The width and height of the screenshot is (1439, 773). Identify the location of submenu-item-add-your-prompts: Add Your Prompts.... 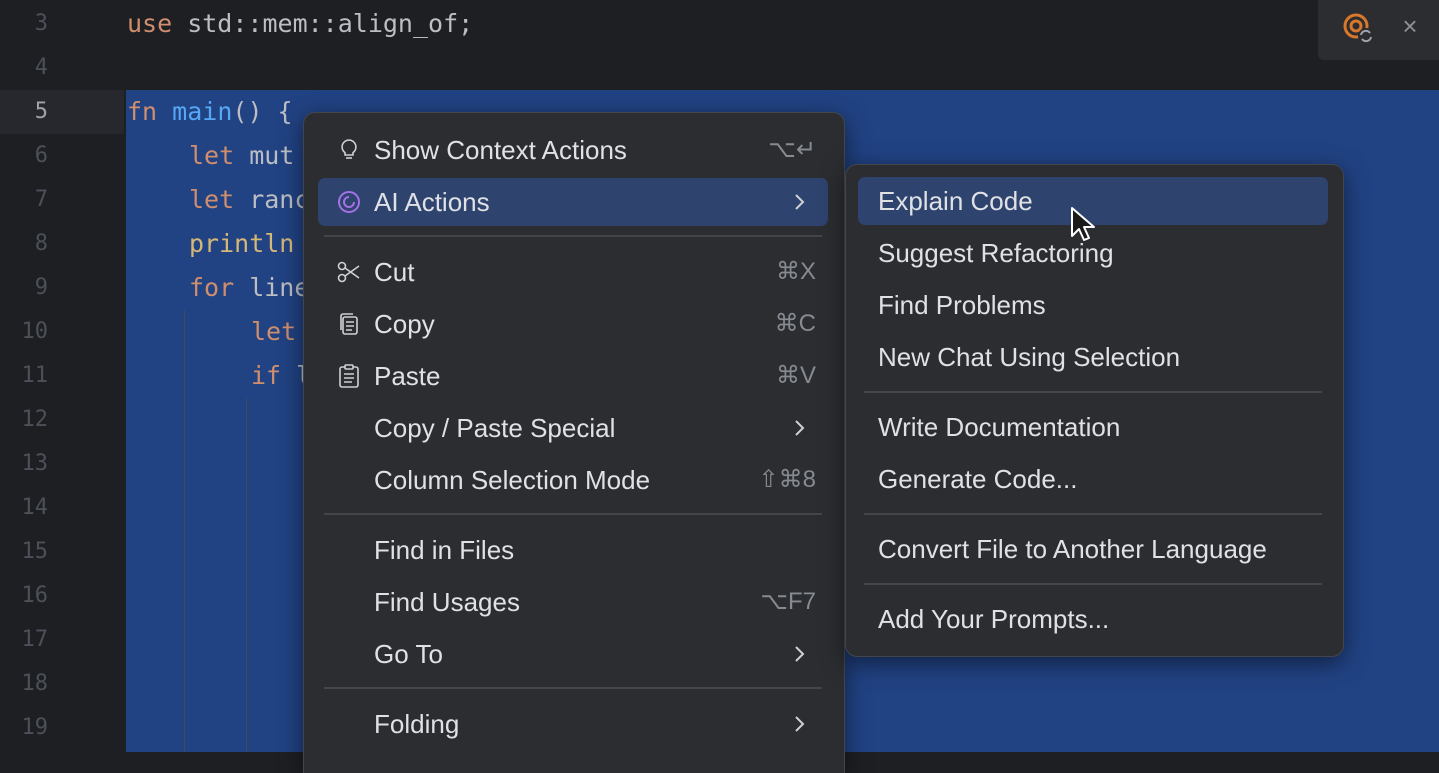
(1093, 619).